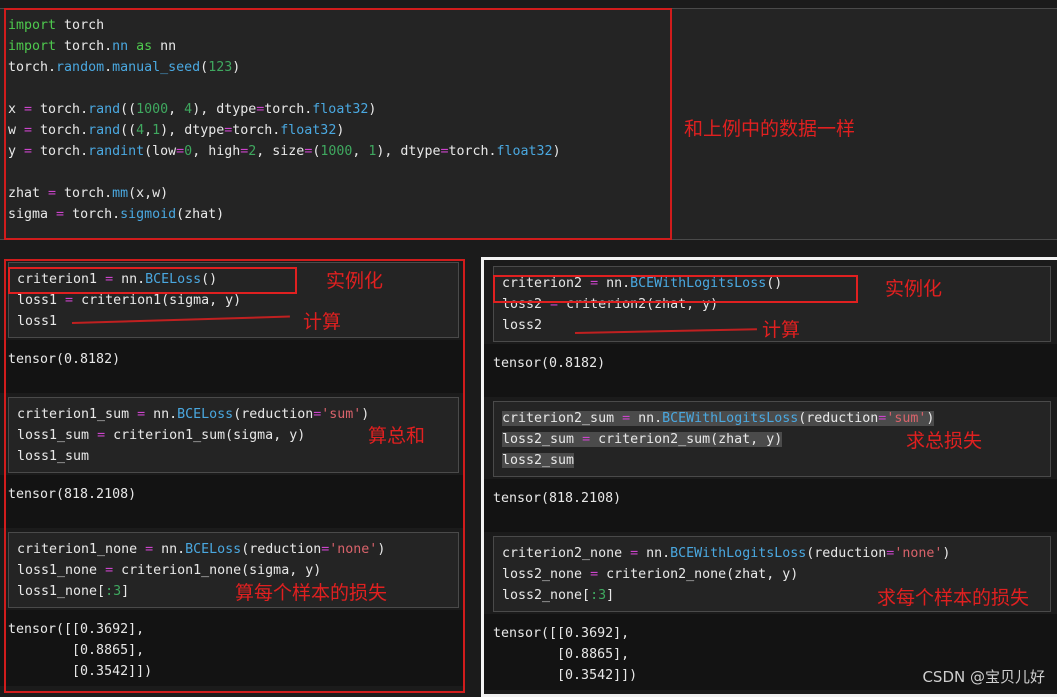 The image size is (1057, 697). I want to click on top-cell-annotation: 和上例中的数据一样, so click(770, 129).